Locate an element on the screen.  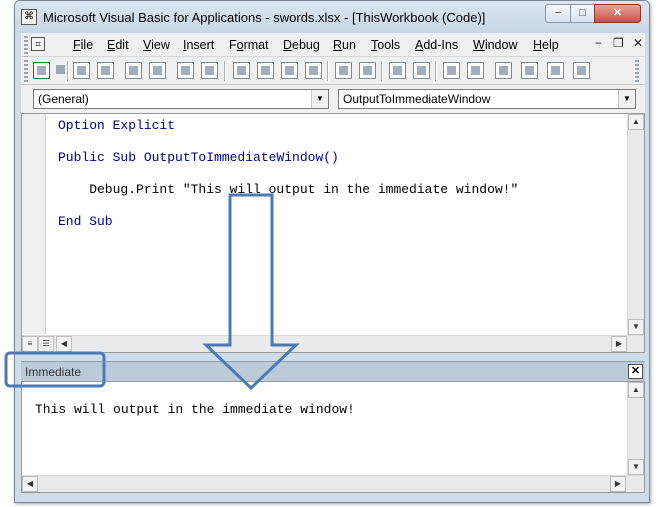
properties-icon is located at coordinates (241, 70).